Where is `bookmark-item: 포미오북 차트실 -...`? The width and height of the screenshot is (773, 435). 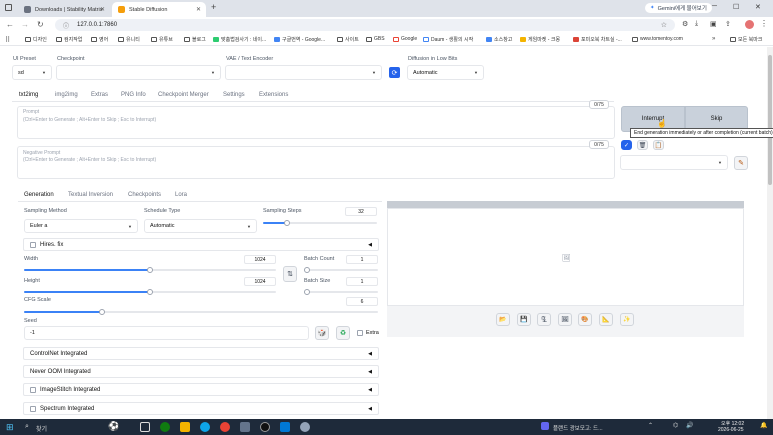 bookmark-item: 포미오북 차트실 -... is located at coordinates (597, 39).